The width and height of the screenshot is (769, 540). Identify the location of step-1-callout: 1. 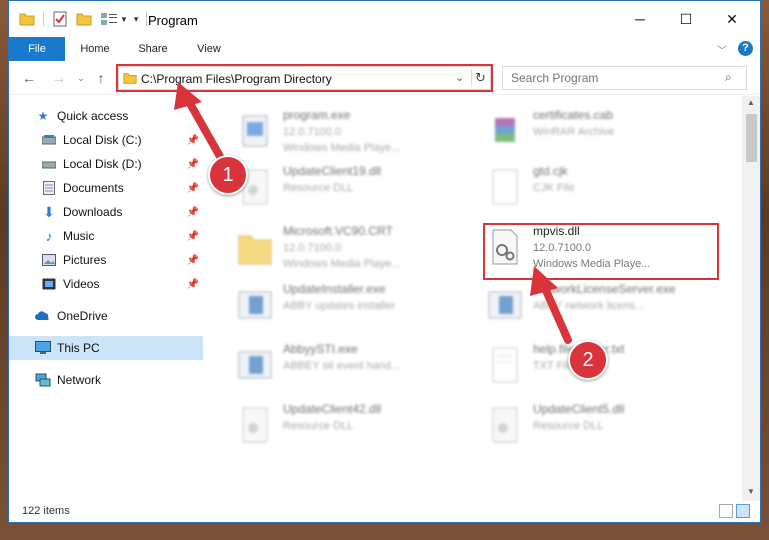
(228, 175).